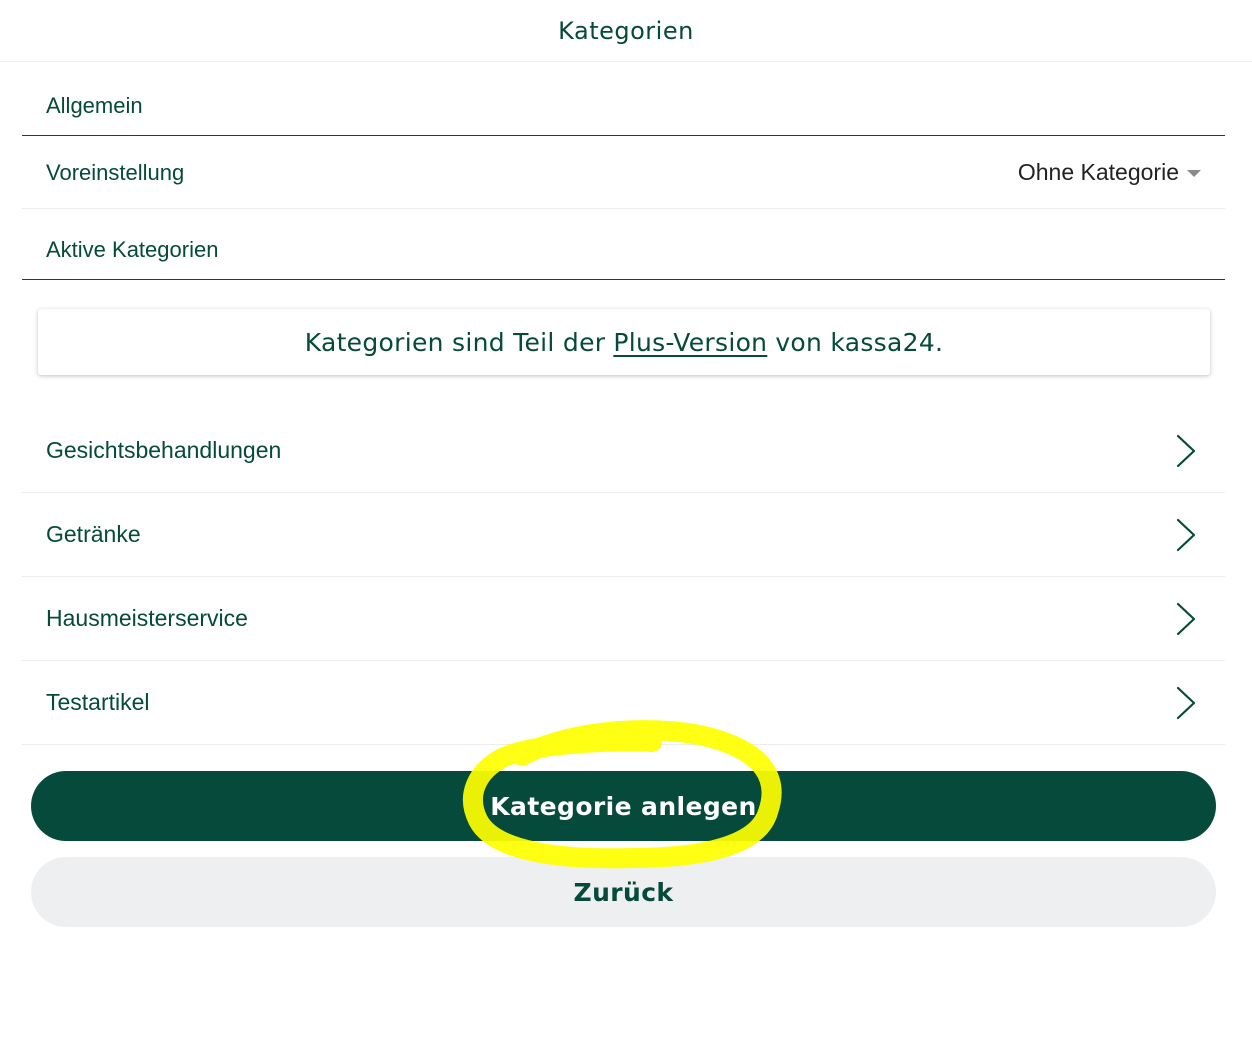  Describe the element at coordinates (1194, 173) in the screenshot. I see `caret-down-icon` at that location.